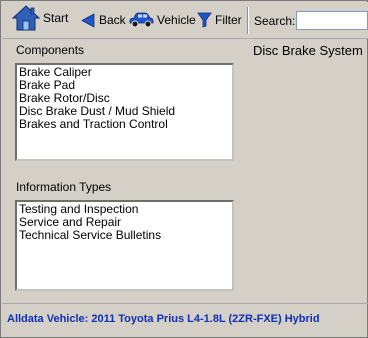  Describe the element at coordinates (228, 20) in the screenshot. I see `filter-label: Filter` at that location.